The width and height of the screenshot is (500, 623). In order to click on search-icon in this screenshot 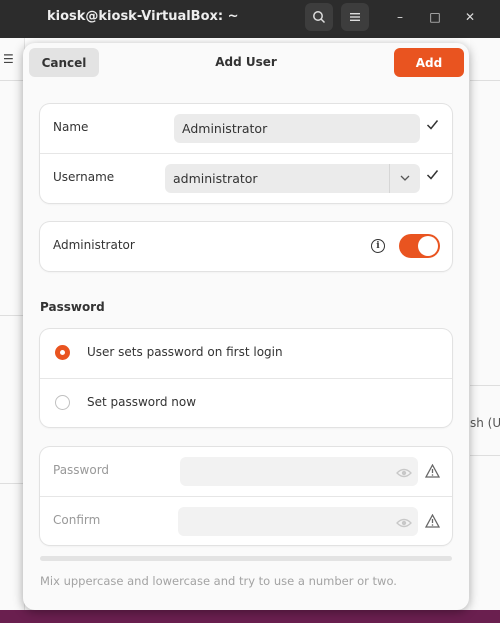, I will do `click(319, 17)`.